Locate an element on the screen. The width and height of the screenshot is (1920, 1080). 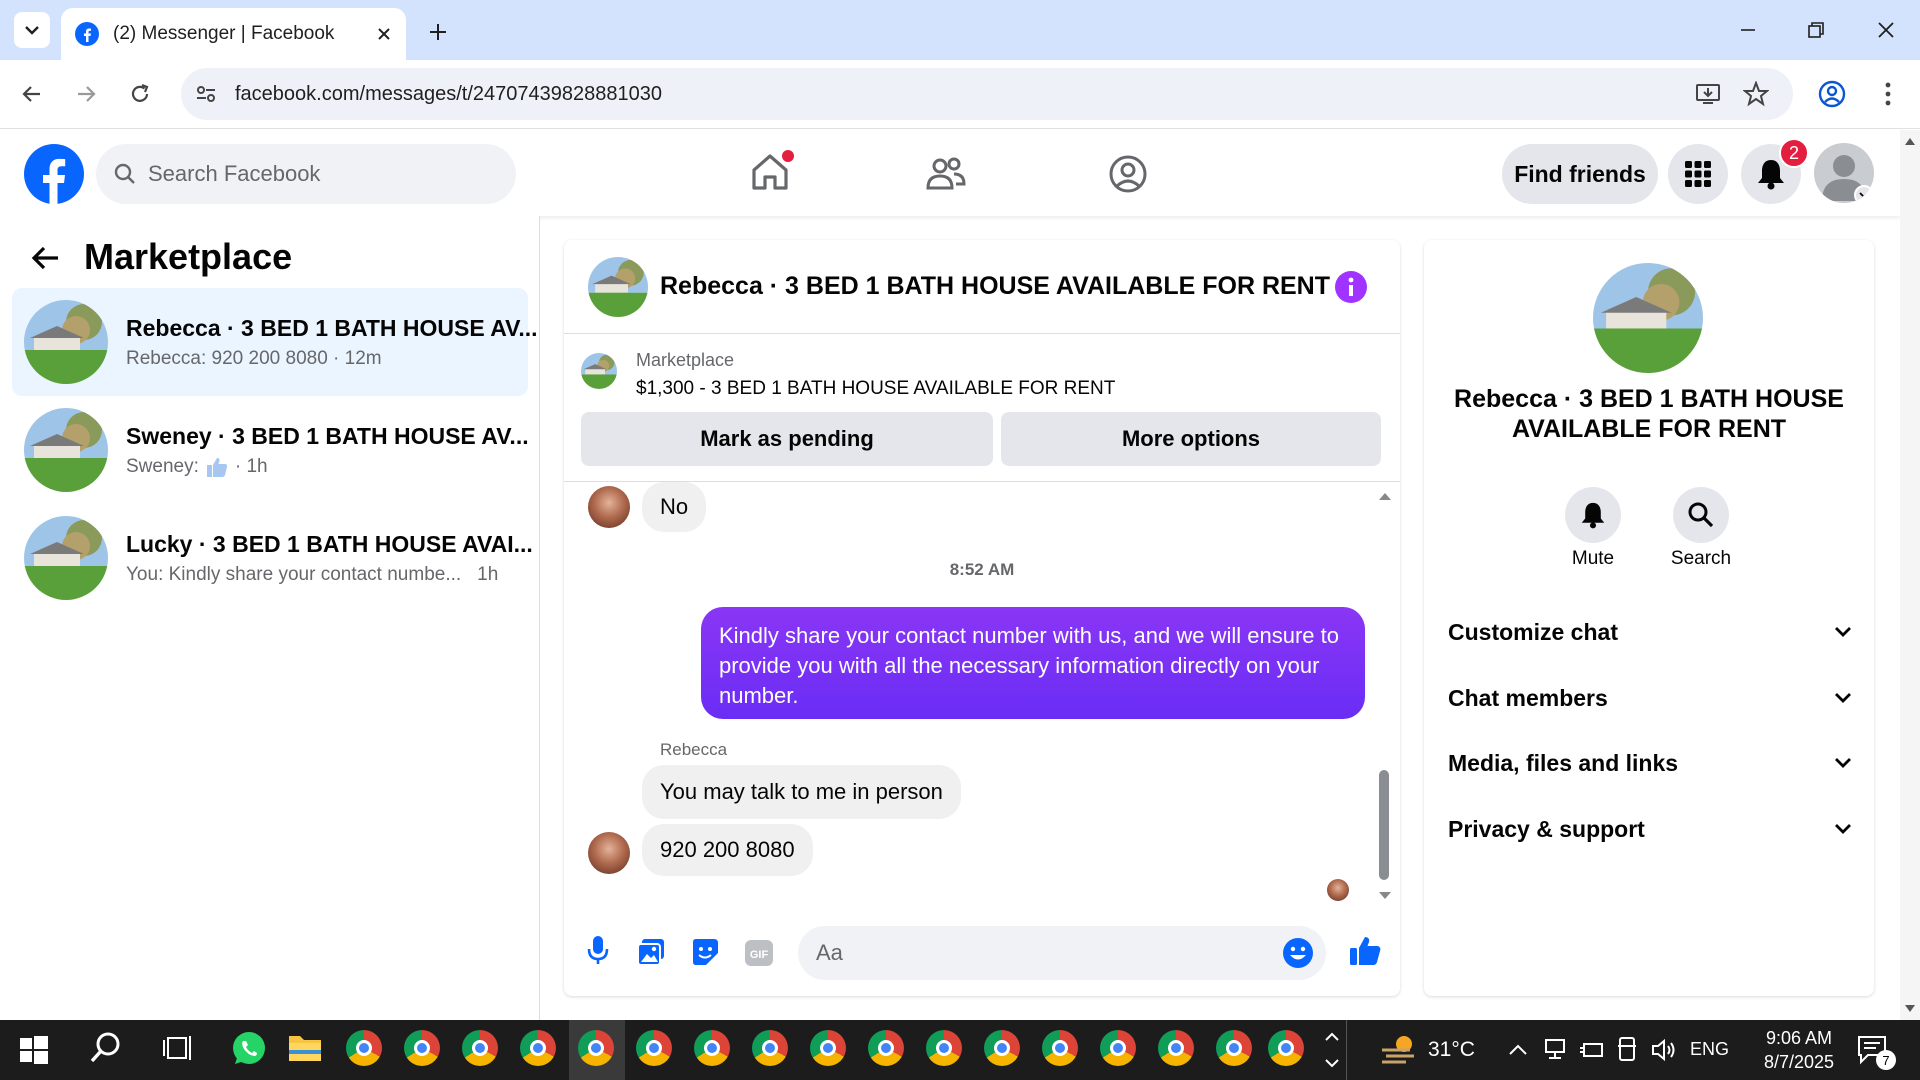
file-explorer-app is located at coordinates (306, 1050).